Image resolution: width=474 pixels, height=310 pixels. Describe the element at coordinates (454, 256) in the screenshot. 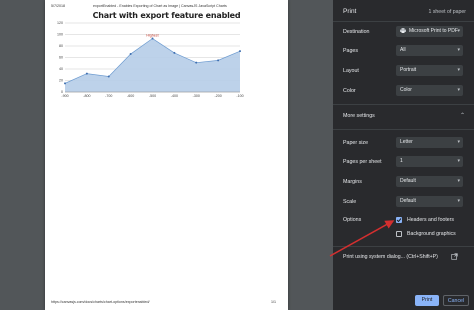

I see `open-external-icon` at that location.